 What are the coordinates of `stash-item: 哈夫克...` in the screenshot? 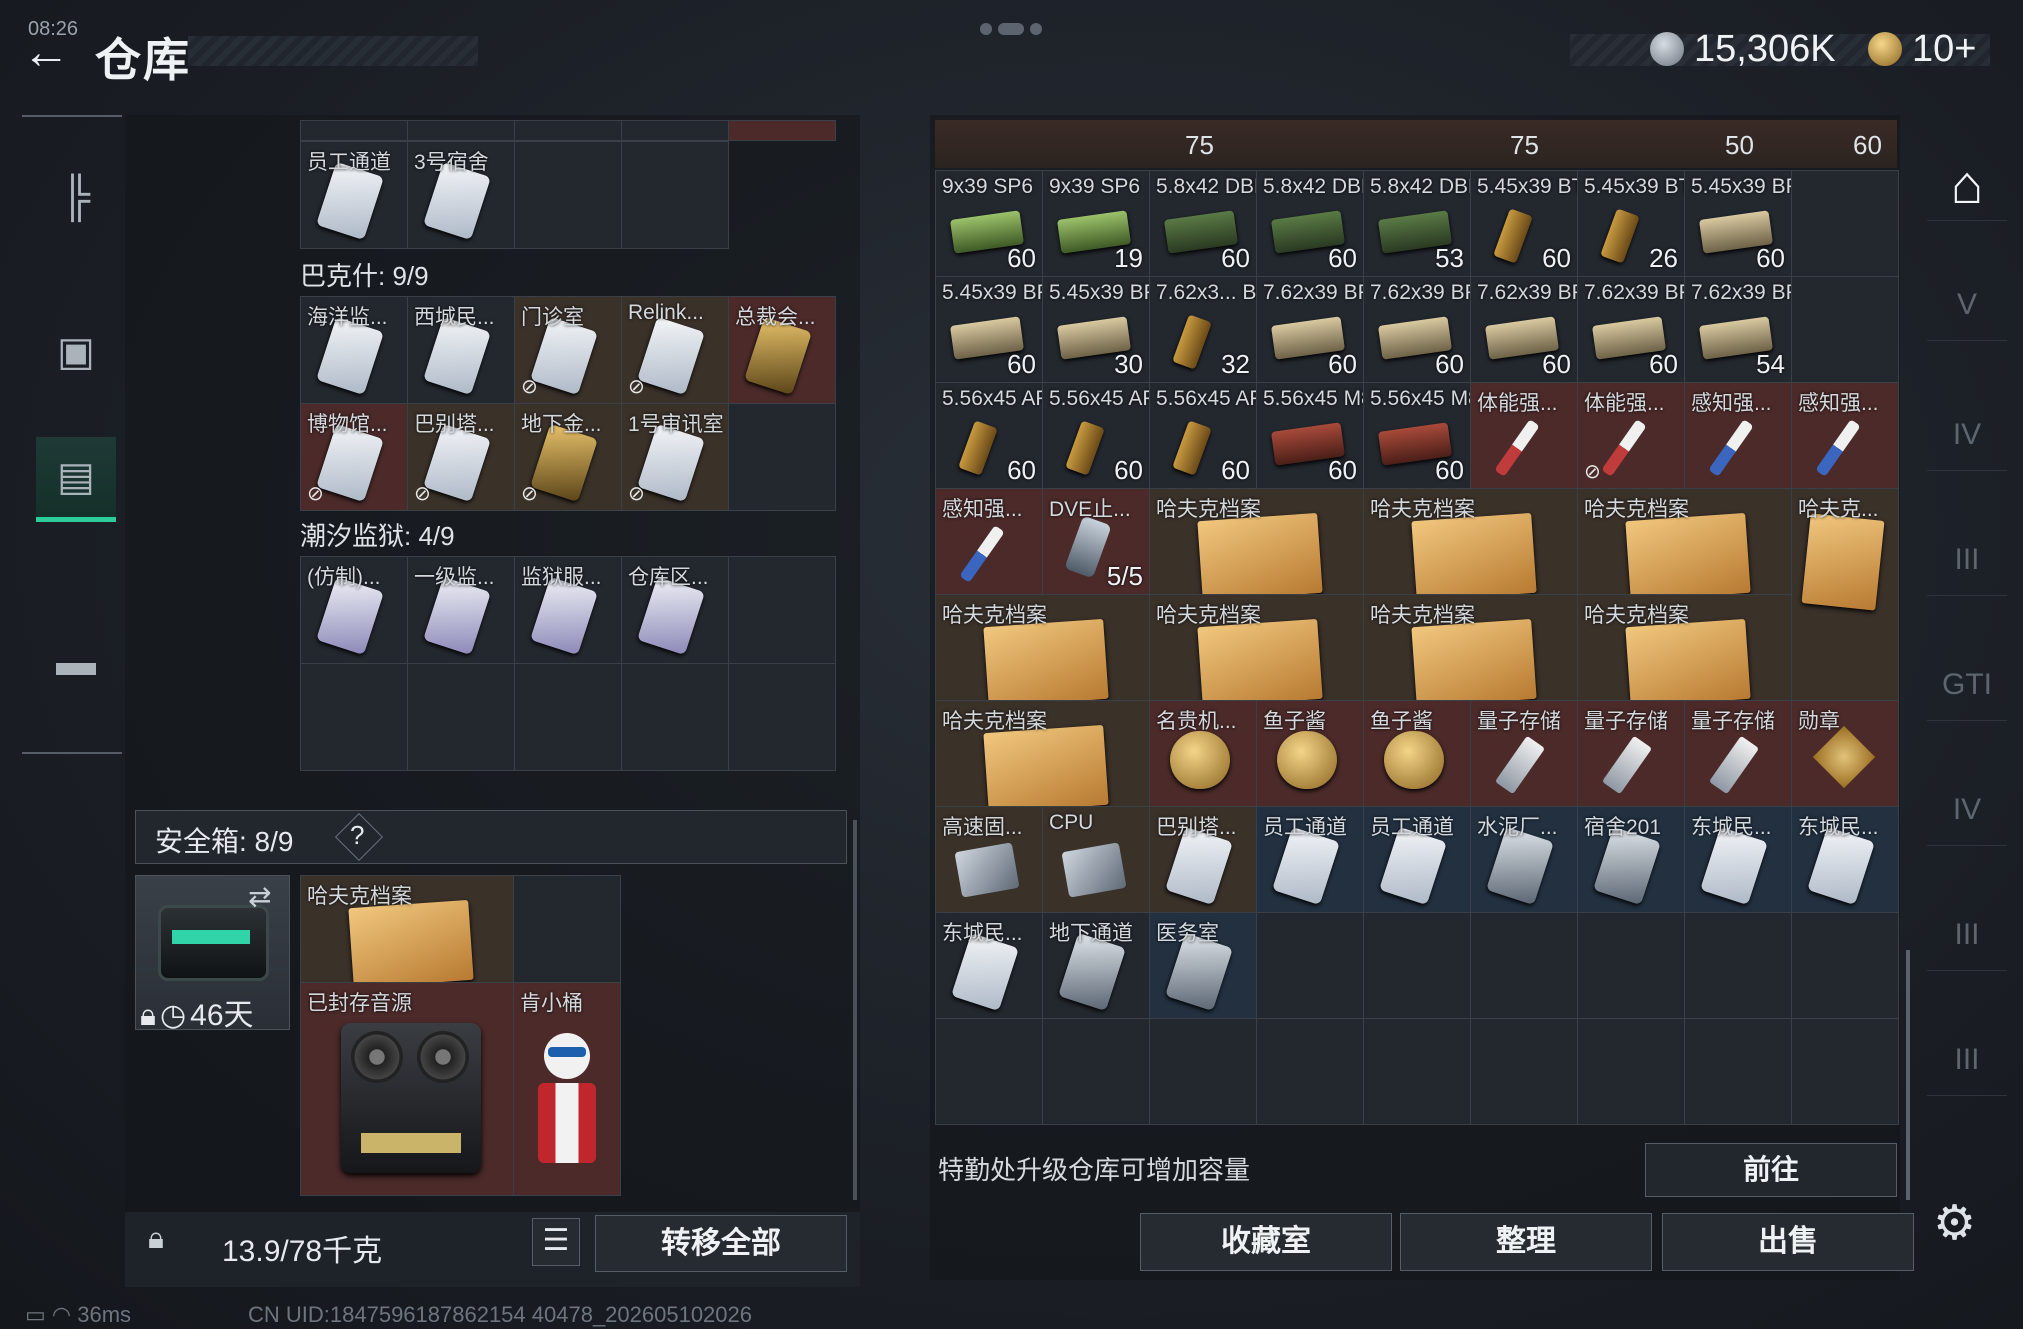 It's located at (1845, 595).